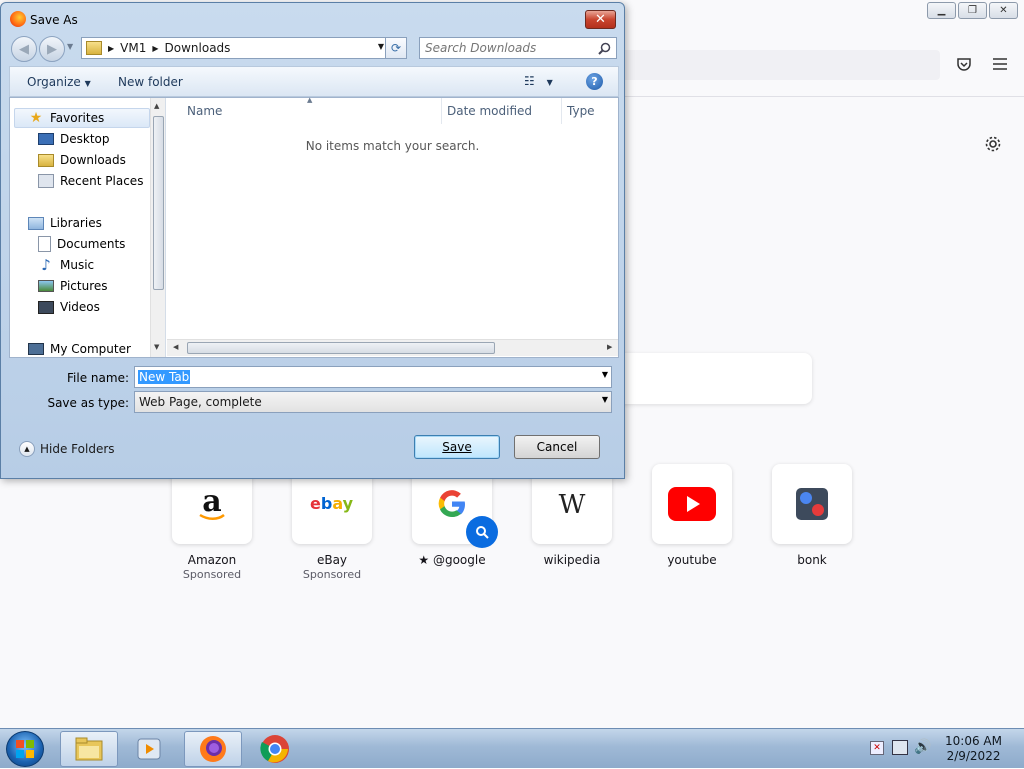 This screenshot has height=769, width=1024. I want to click on forward-button: ▶, so click(52, 49).